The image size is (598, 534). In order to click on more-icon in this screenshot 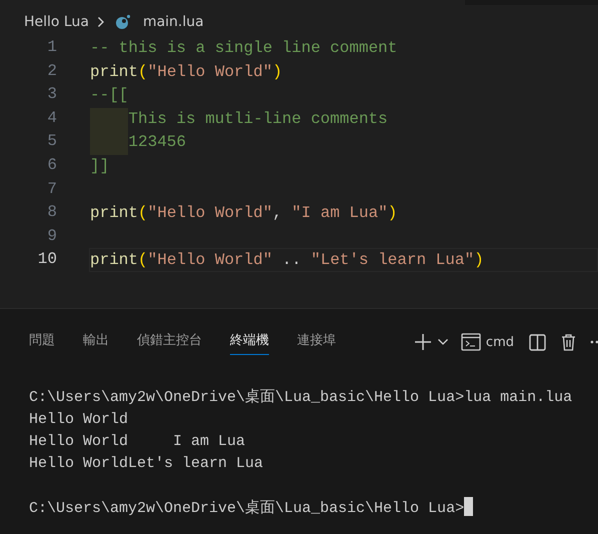, I will do `click(594, 342)`.